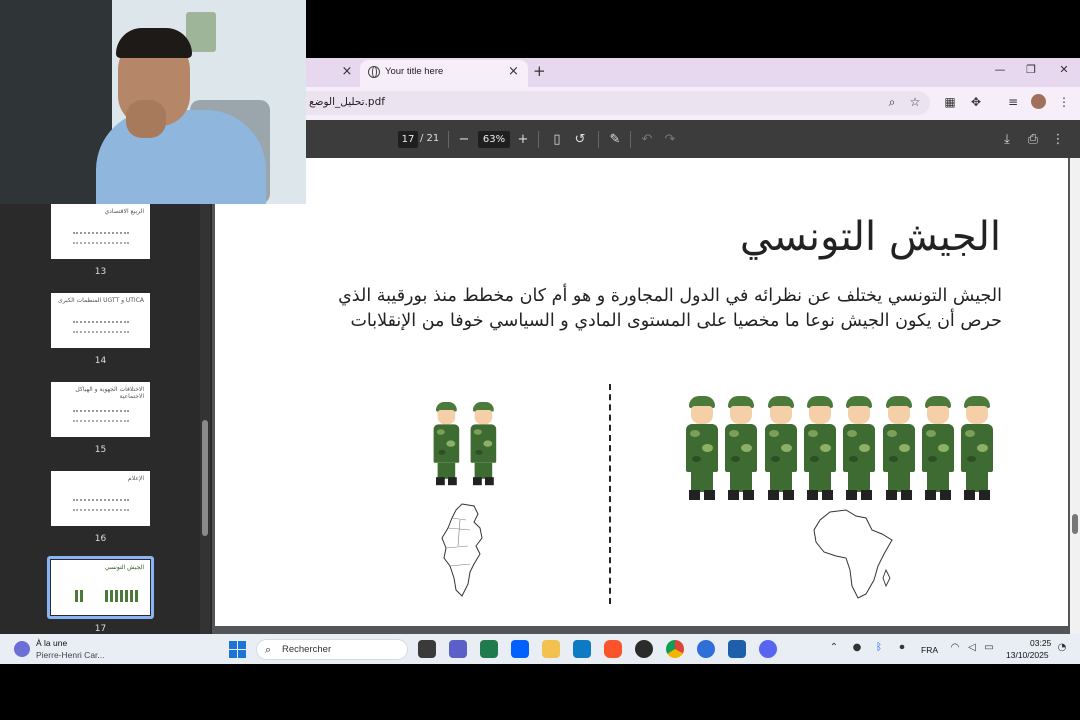 This screenshot has height=720, width=1080. I want to click on bookmark-star-icon: ☆, so click(915, 102).